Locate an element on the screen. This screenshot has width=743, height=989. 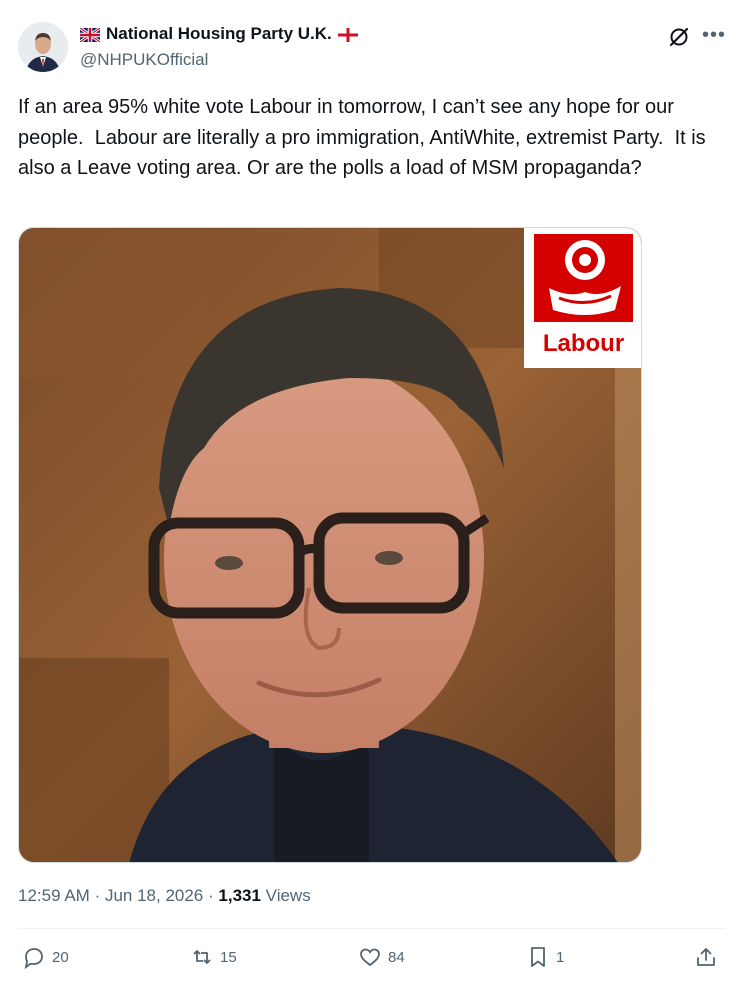
reply-button: 20 is located at coordinates (45, 957).